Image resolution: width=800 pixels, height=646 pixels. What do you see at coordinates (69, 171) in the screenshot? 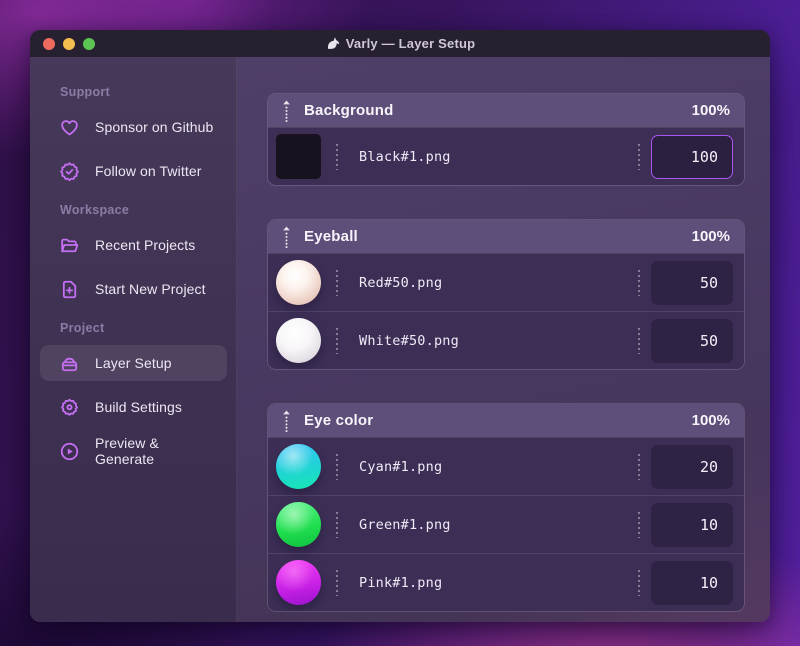
I see `badge-check-icon` at bounding box center [69, 171].